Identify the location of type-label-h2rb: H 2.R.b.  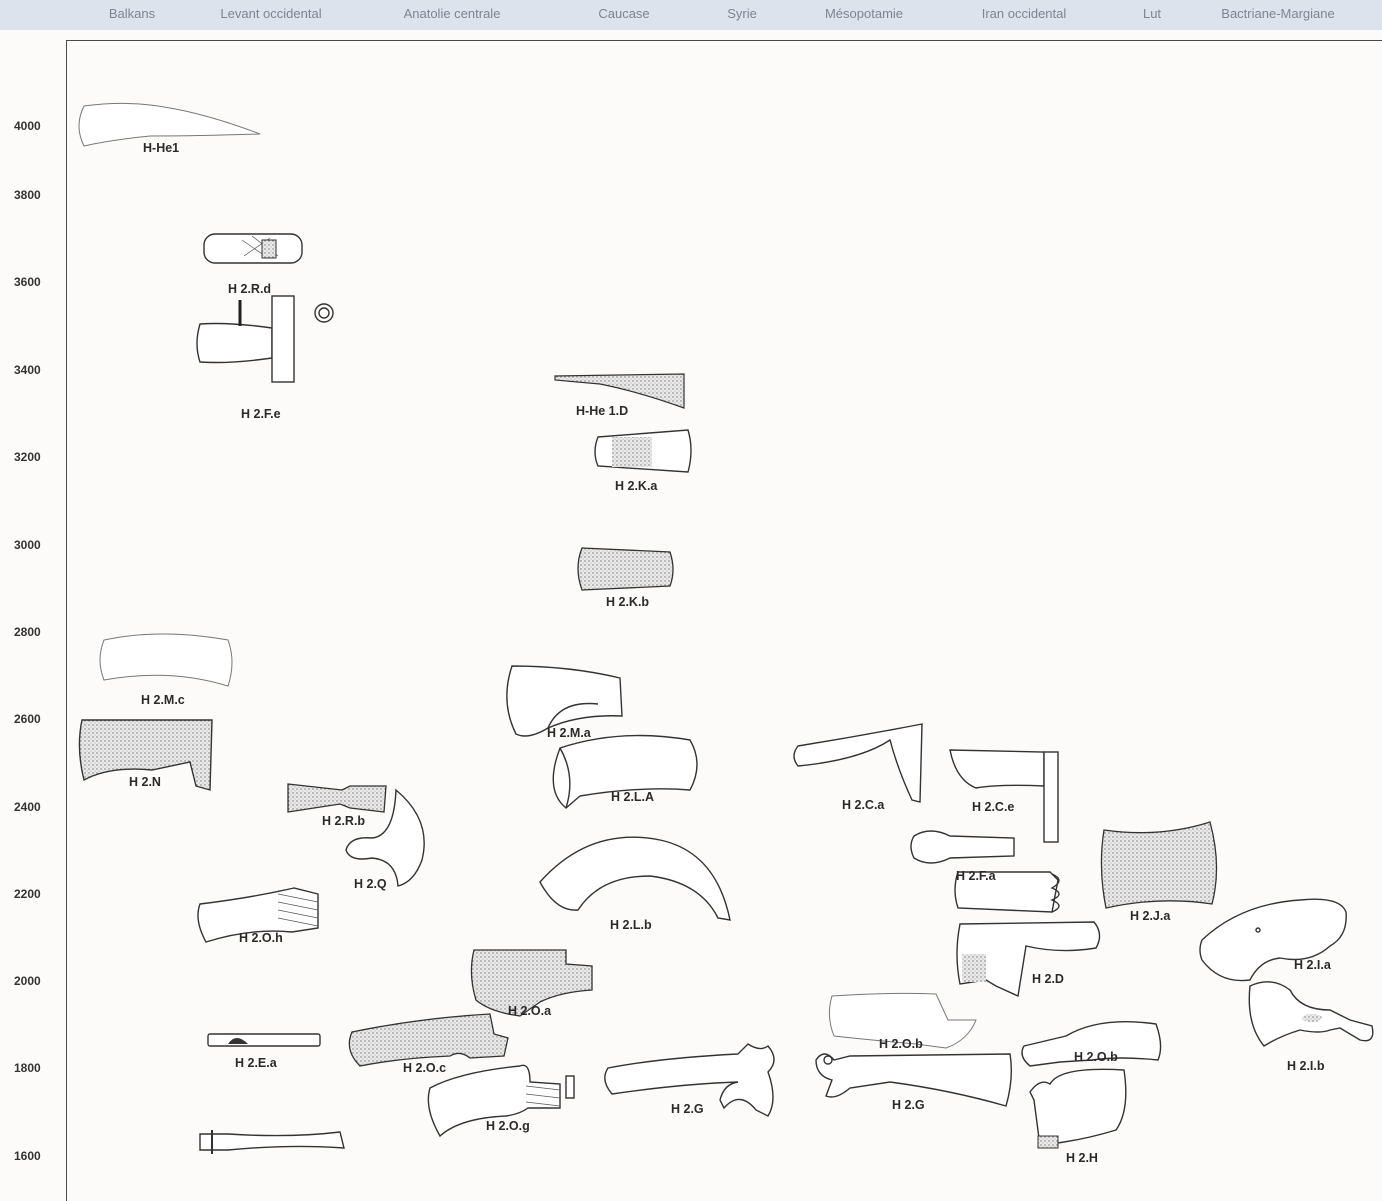
(343, 821).